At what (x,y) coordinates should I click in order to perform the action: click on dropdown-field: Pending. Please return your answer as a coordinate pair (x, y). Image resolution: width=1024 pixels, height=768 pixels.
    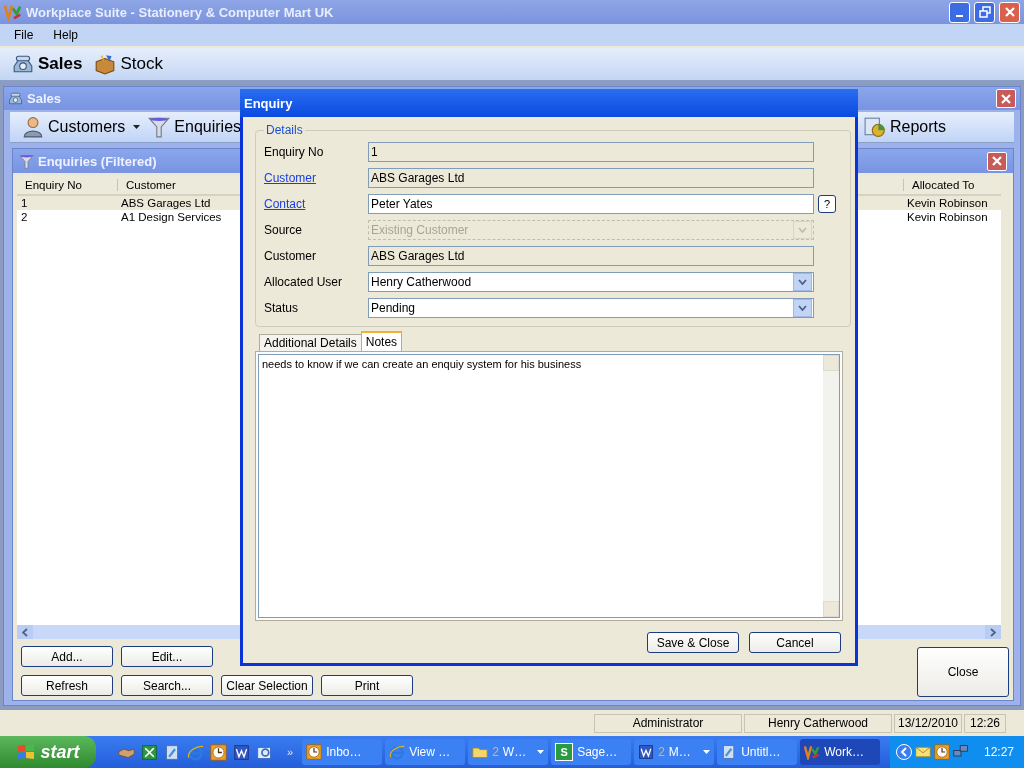
    Looking at the image, I should click on (591, 308).